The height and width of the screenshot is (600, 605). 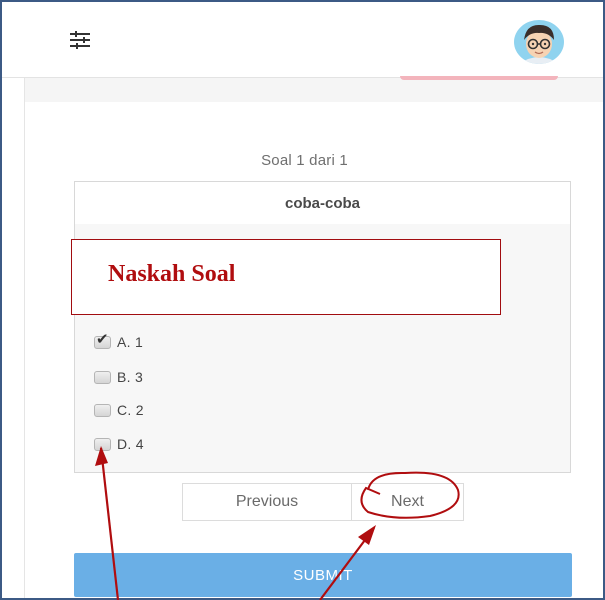 I want to click on option-c: C. 2, so click(x=119, y=410).